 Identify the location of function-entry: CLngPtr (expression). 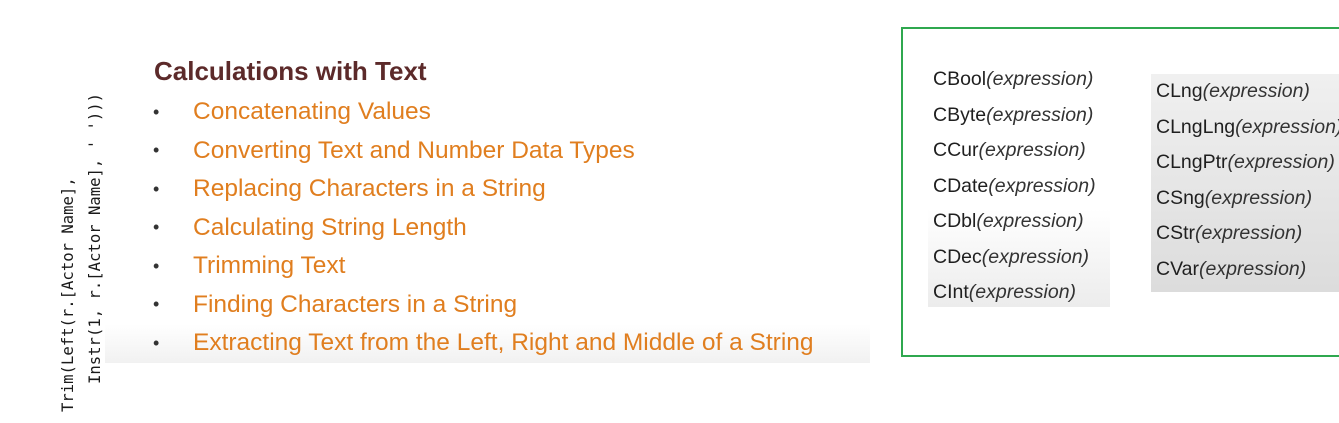
(1245, 163).